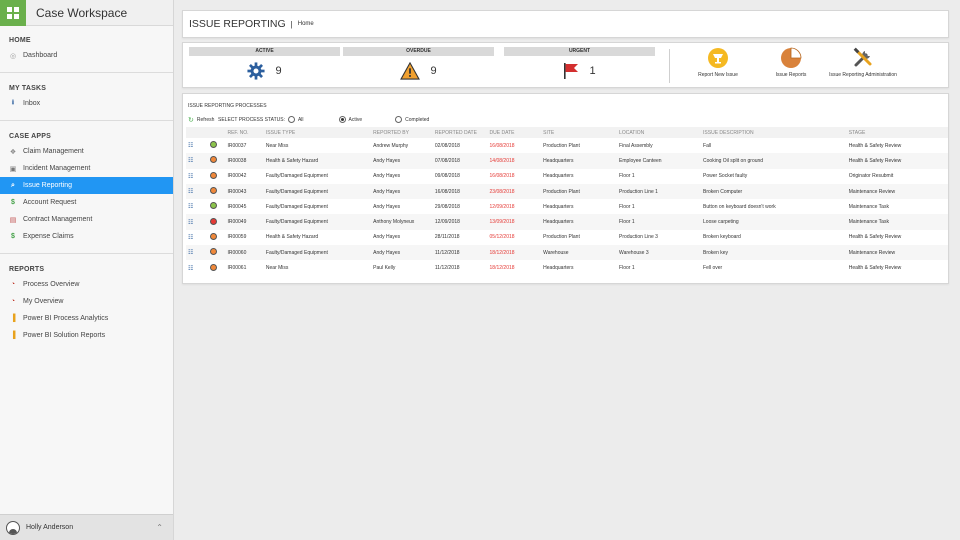  Describe the element at coordinates (447, 176) in the screenshot. I see `cell-reported: 09/08/2018` at that location.